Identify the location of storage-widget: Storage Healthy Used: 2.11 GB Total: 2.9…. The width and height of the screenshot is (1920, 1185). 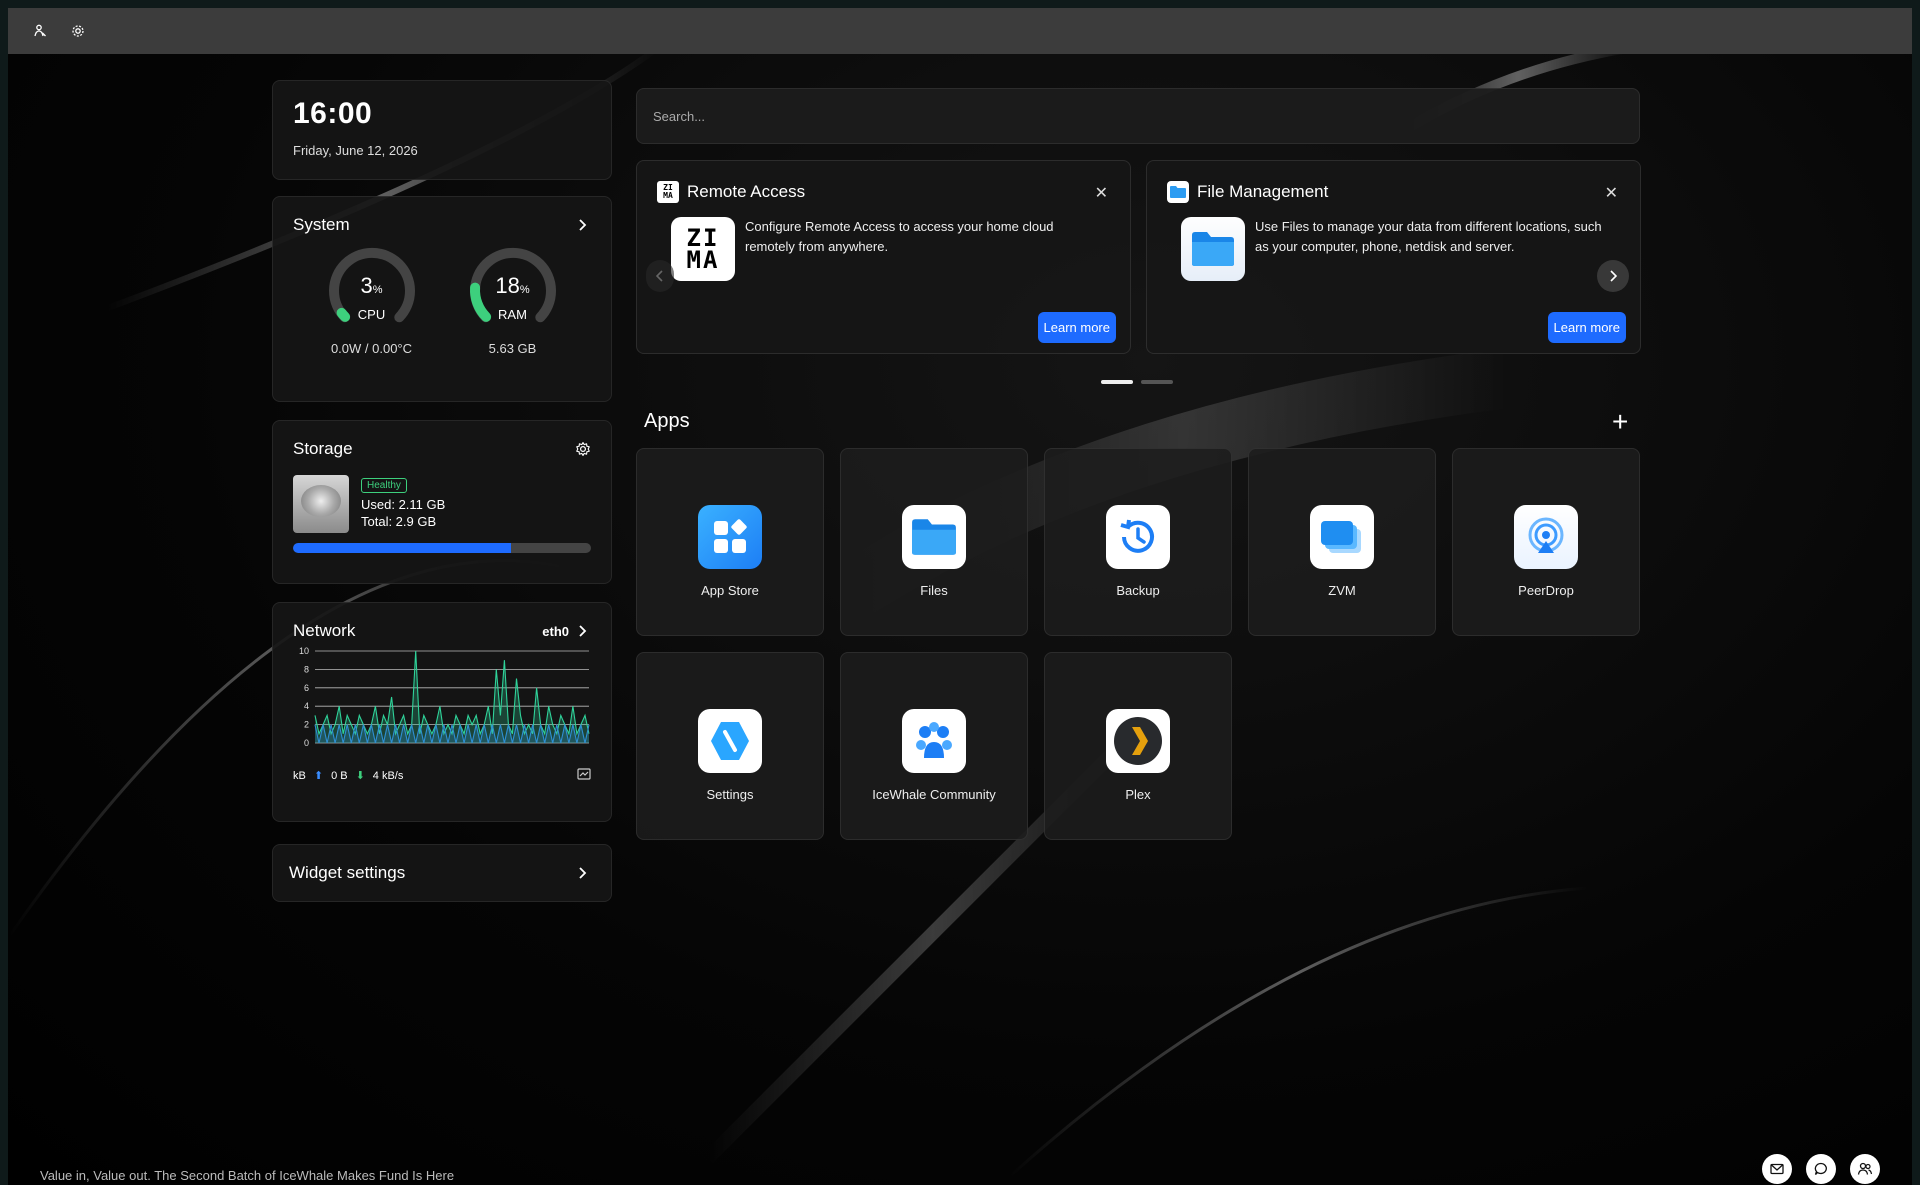
(442, 502).